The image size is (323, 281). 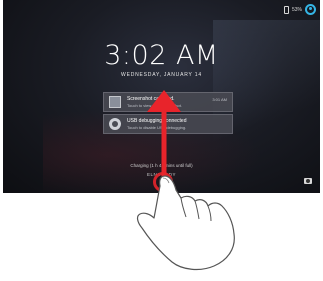 What do you see at coordinates (185, 223) in the screenshot?
I see `pointing-hand-icon` at bounding box center [185, 223].